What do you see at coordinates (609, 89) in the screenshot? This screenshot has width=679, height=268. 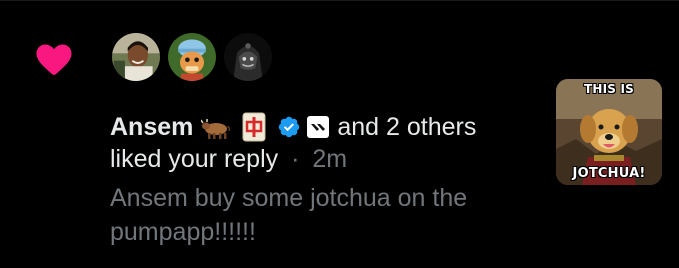 I see `meme-top-text: THIS IS` at bounding box center [609, 89].